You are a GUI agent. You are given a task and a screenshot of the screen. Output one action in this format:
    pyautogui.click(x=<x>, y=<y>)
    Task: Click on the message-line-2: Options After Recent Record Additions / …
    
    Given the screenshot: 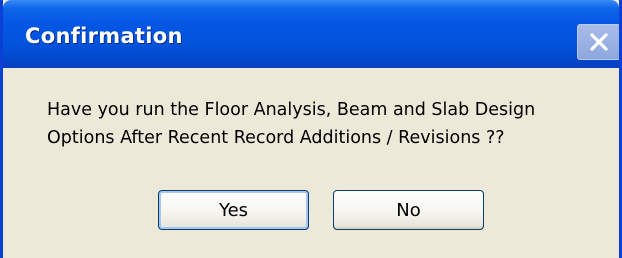 What is the action you would take?
    pyautogui.click(x=276, y=138)
    